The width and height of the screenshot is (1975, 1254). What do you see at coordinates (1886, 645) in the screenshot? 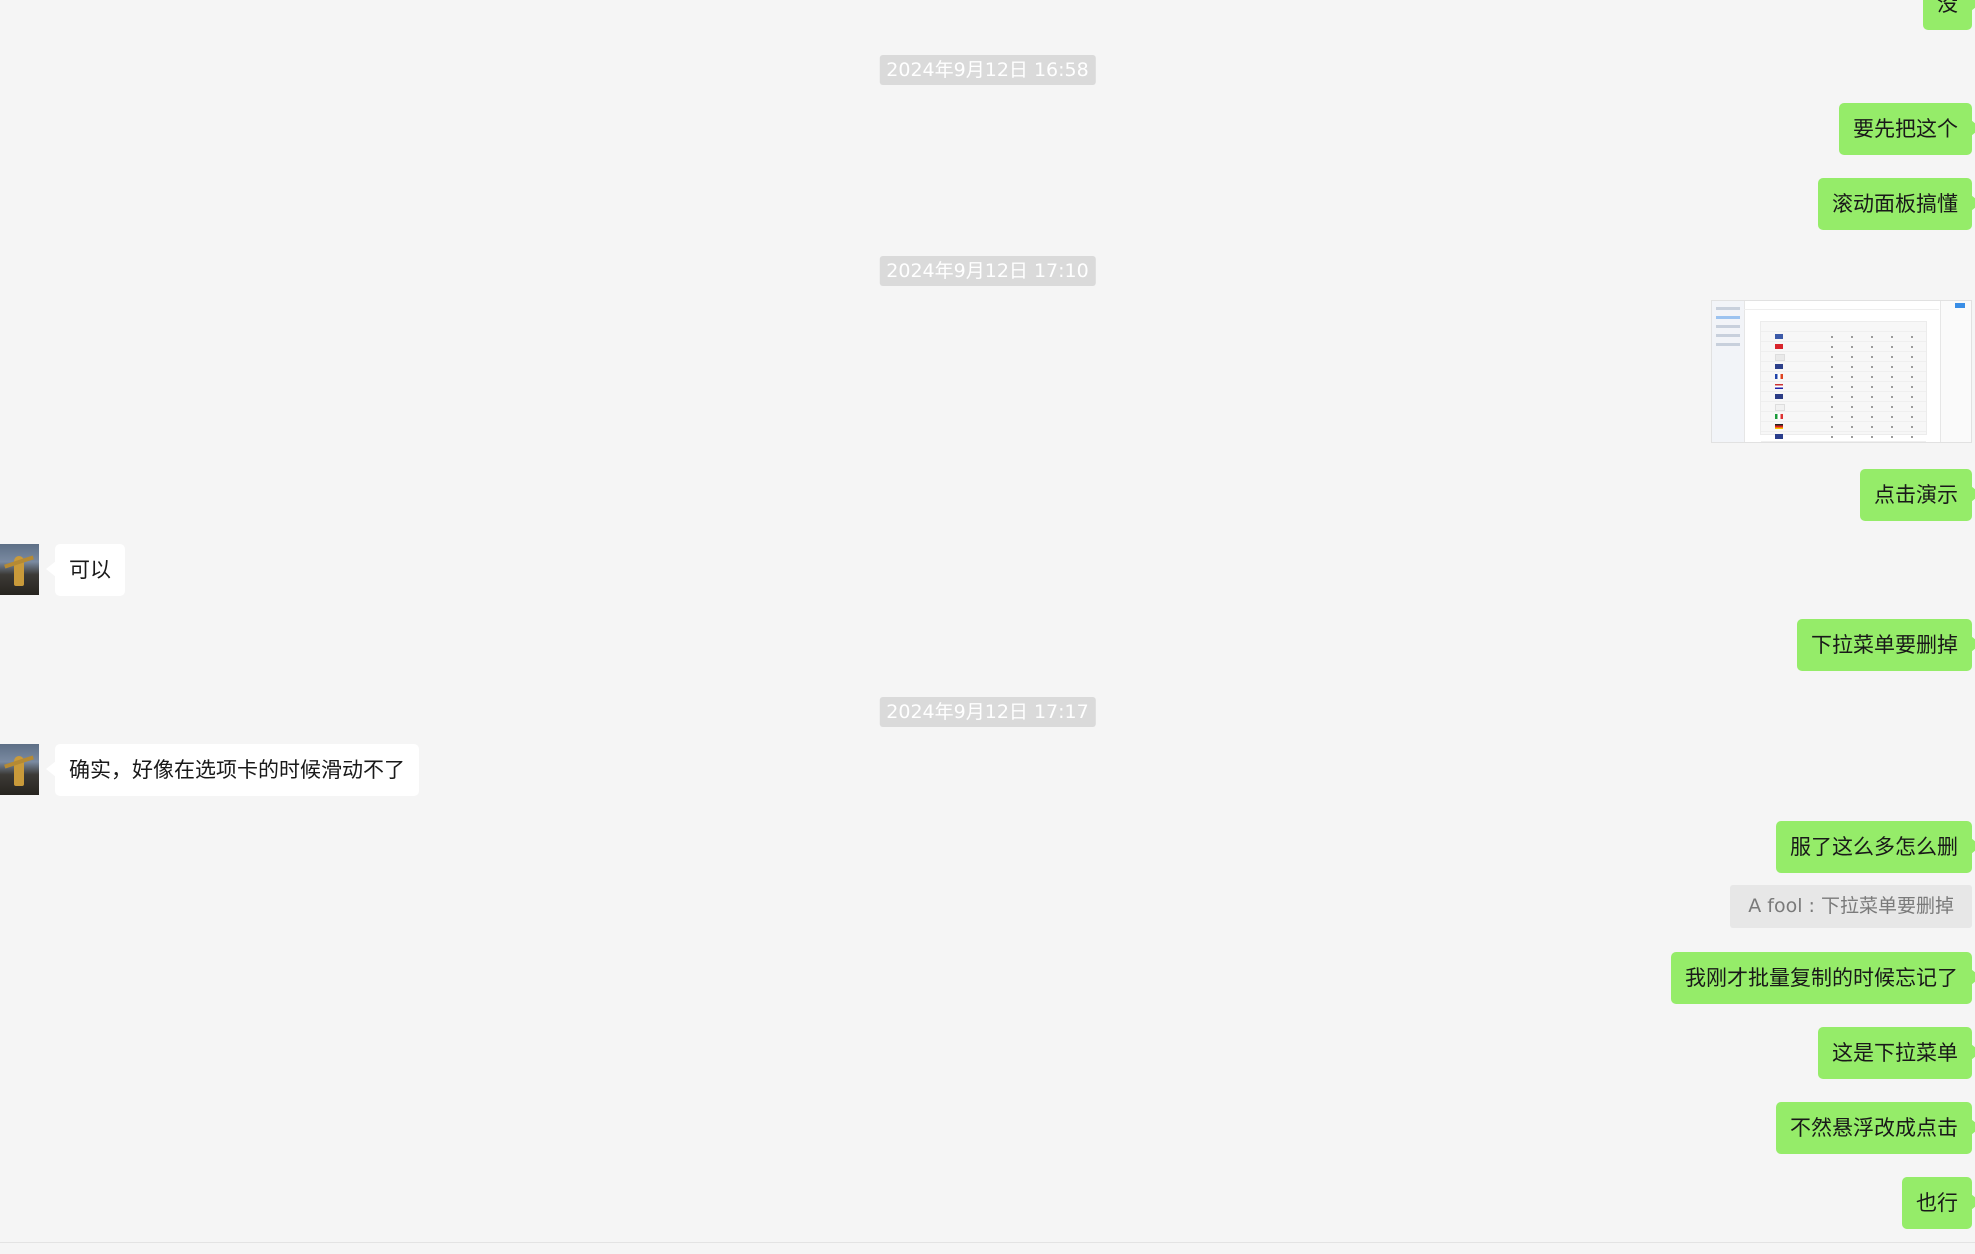
I see `message-bubble-sent: 下拉菜单要删掉` at bounding box center [1886, 645].